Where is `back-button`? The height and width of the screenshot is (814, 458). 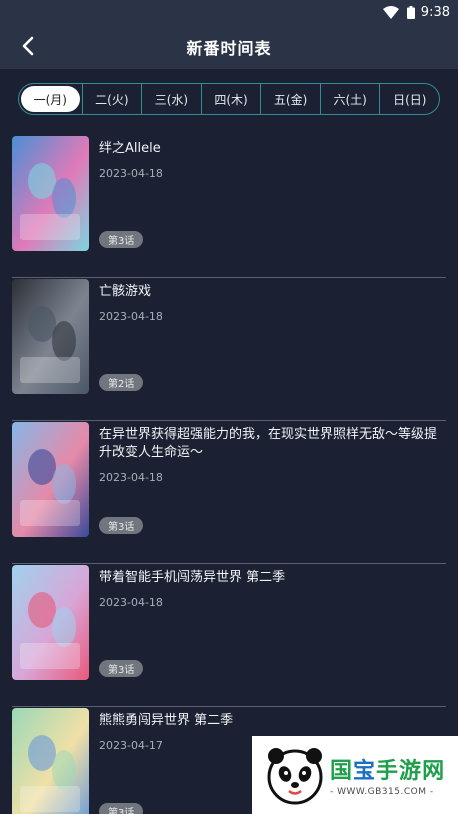 back-button is located at coordinates (28, 46).